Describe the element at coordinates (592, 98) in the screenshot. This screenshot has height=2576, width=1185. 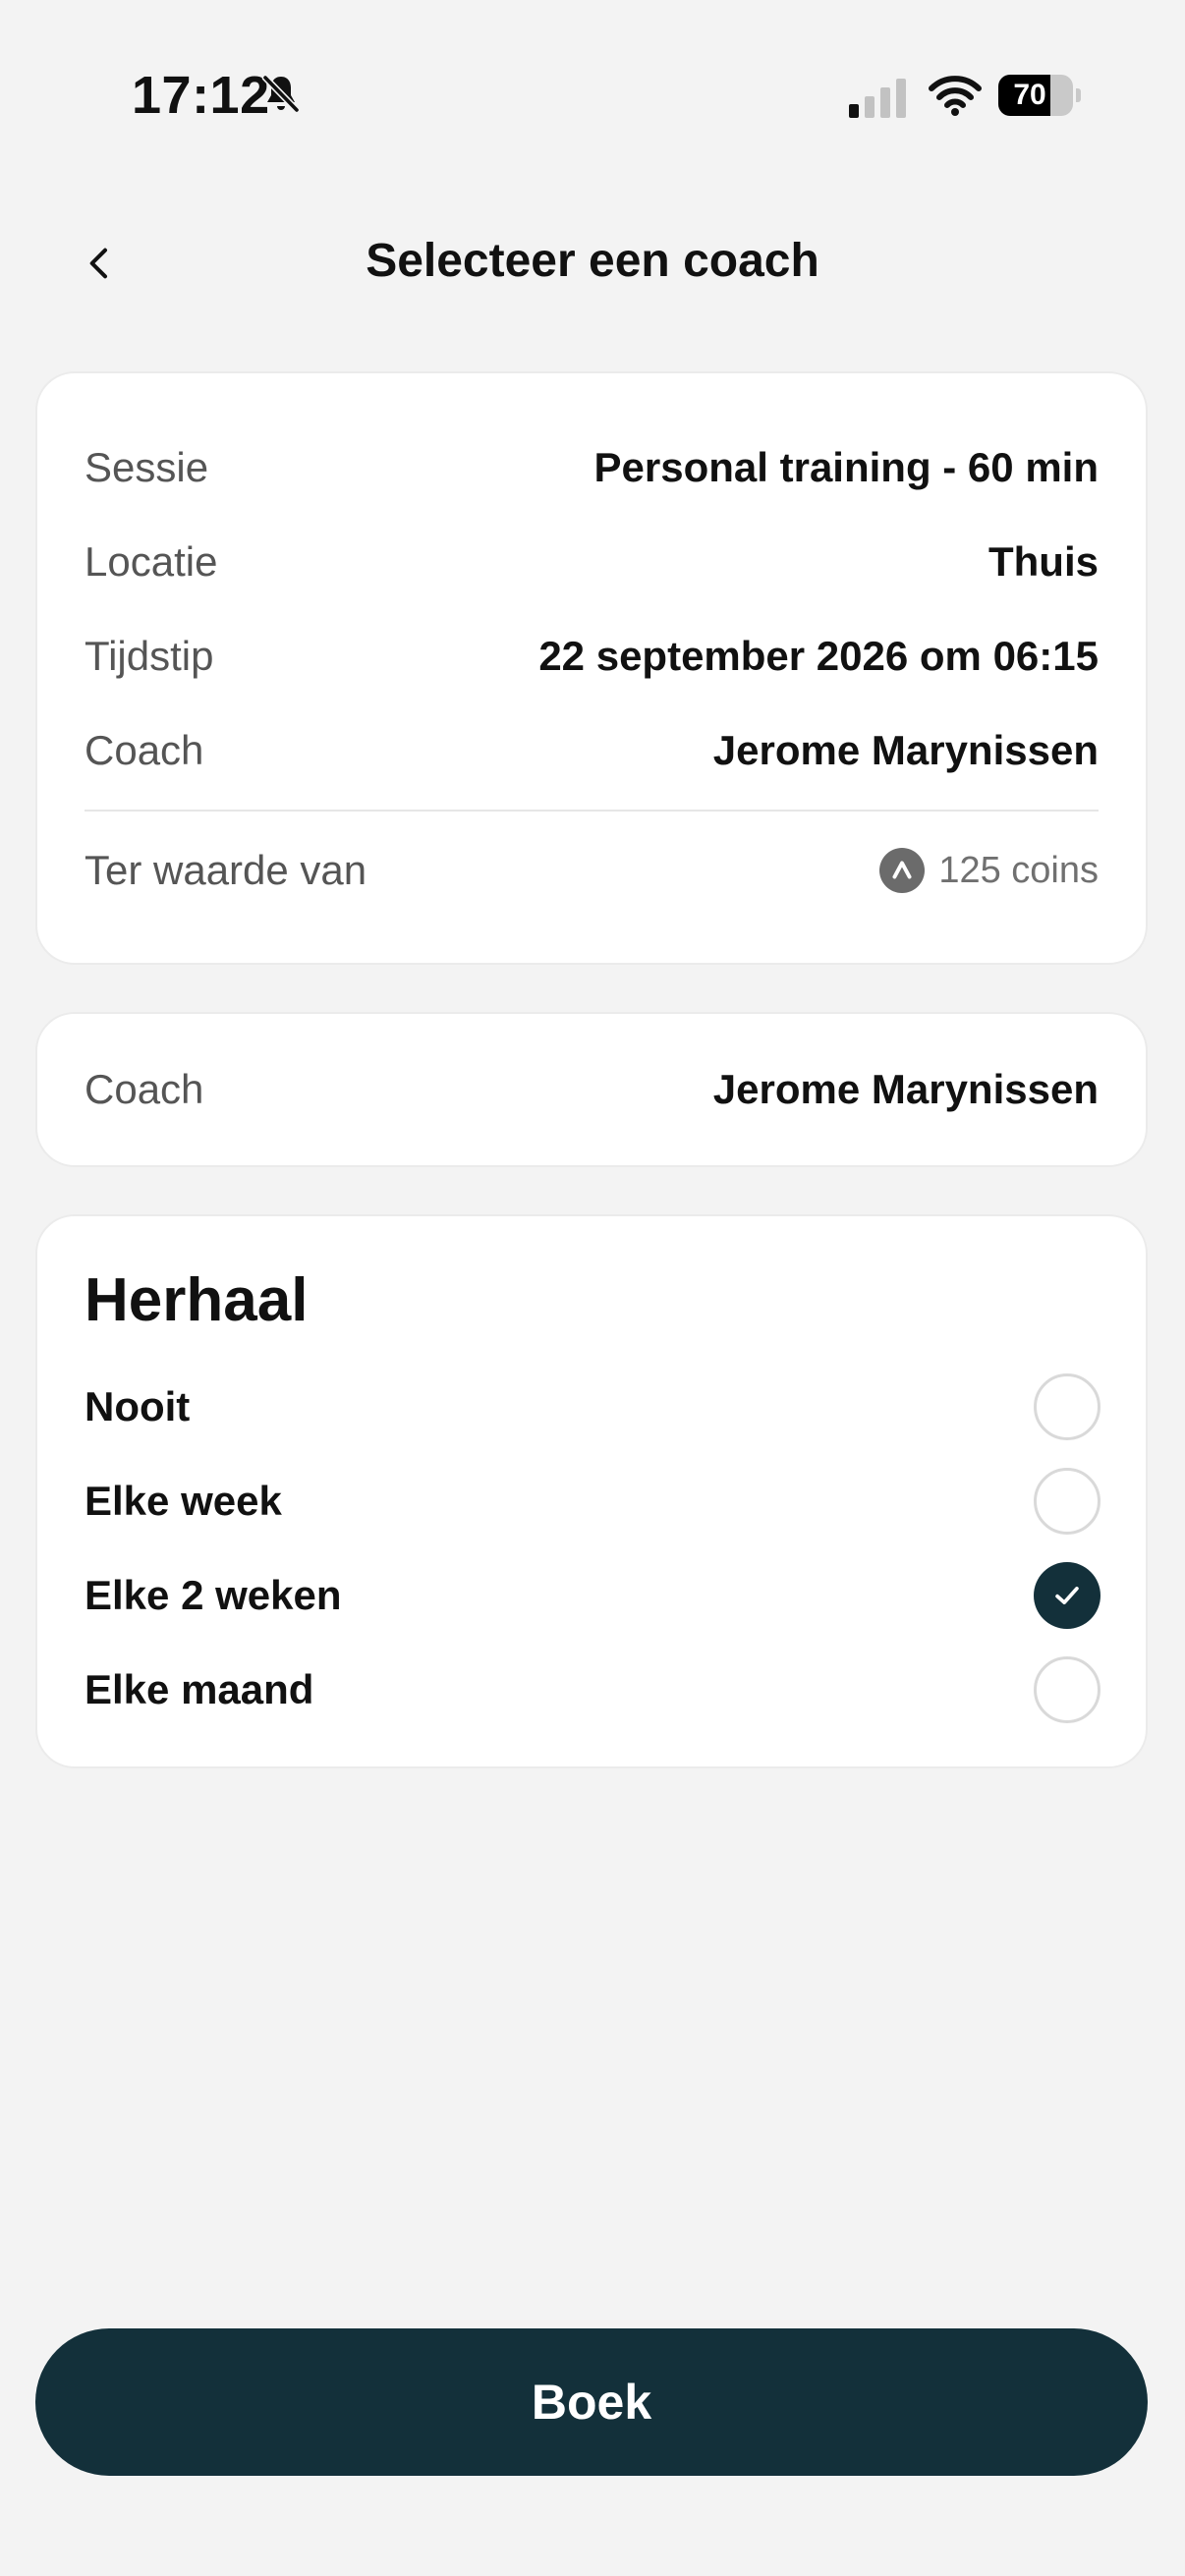
I see `status-bar: 17:12 70` at that location.